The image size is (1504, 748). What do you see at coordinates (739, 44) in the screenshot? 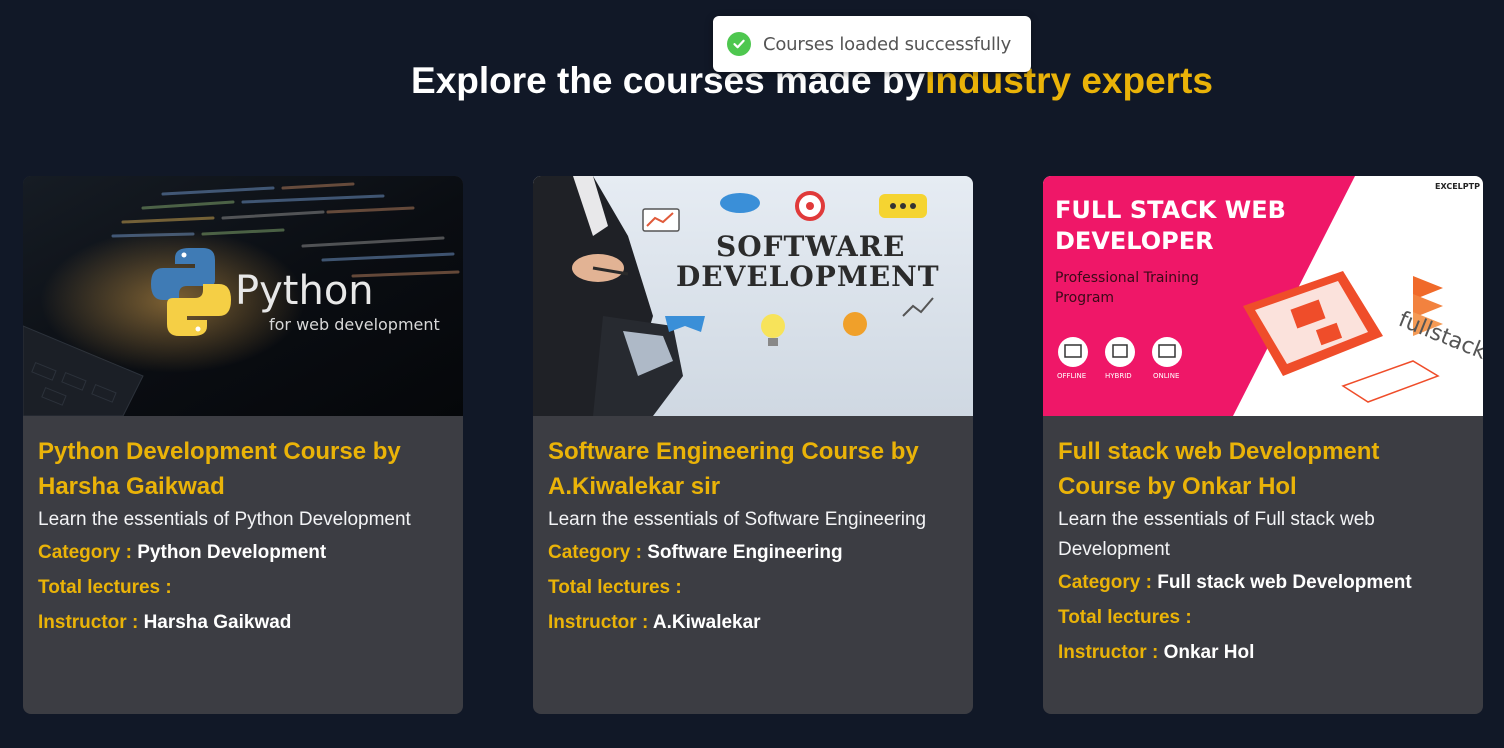
I see `check-circle-icon` at bounding box center [739, 44].